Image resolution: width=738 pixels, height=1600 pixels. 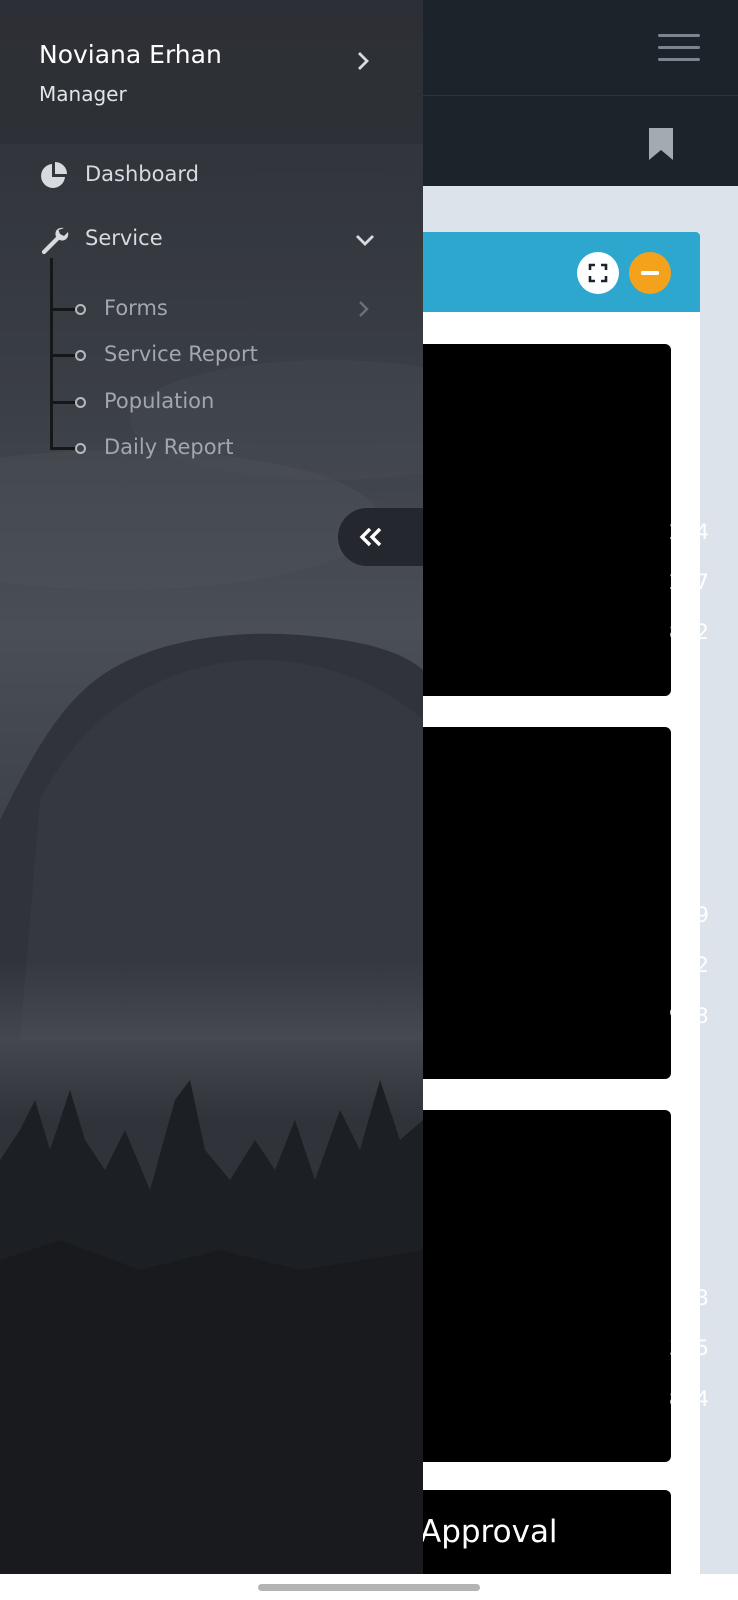 What do you see at coordinates (142, 174) in the screenshot?
I see `sidebar-item-label: Dashboard` at bounding box center [142, 174].